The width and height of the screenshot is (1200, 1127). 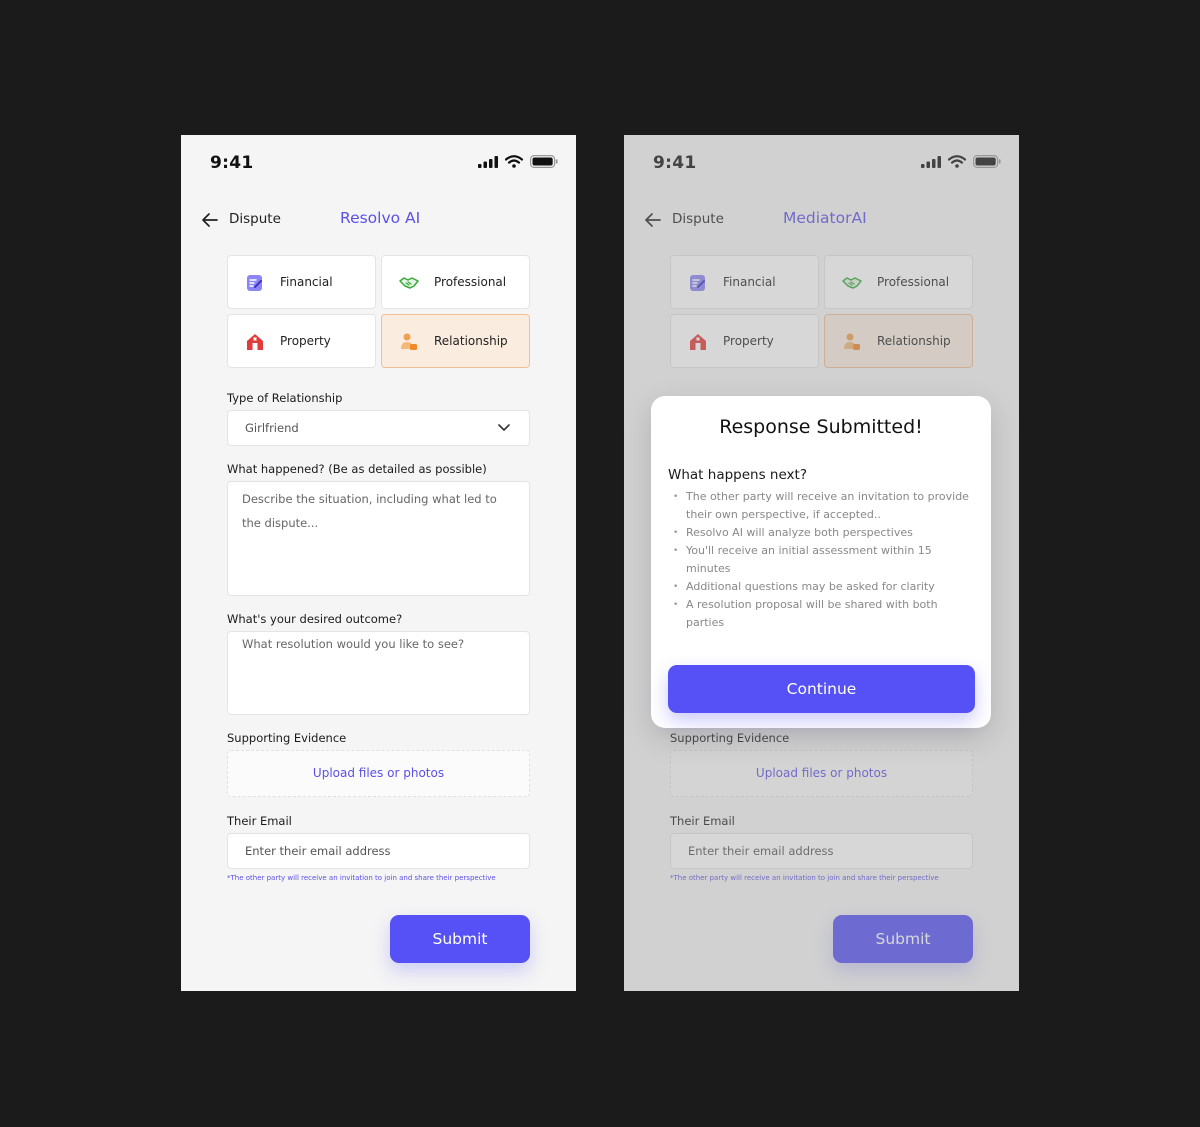 I want to click on textarea-placeholder: What resolution would you like to see?, so click(x=353, y=644).